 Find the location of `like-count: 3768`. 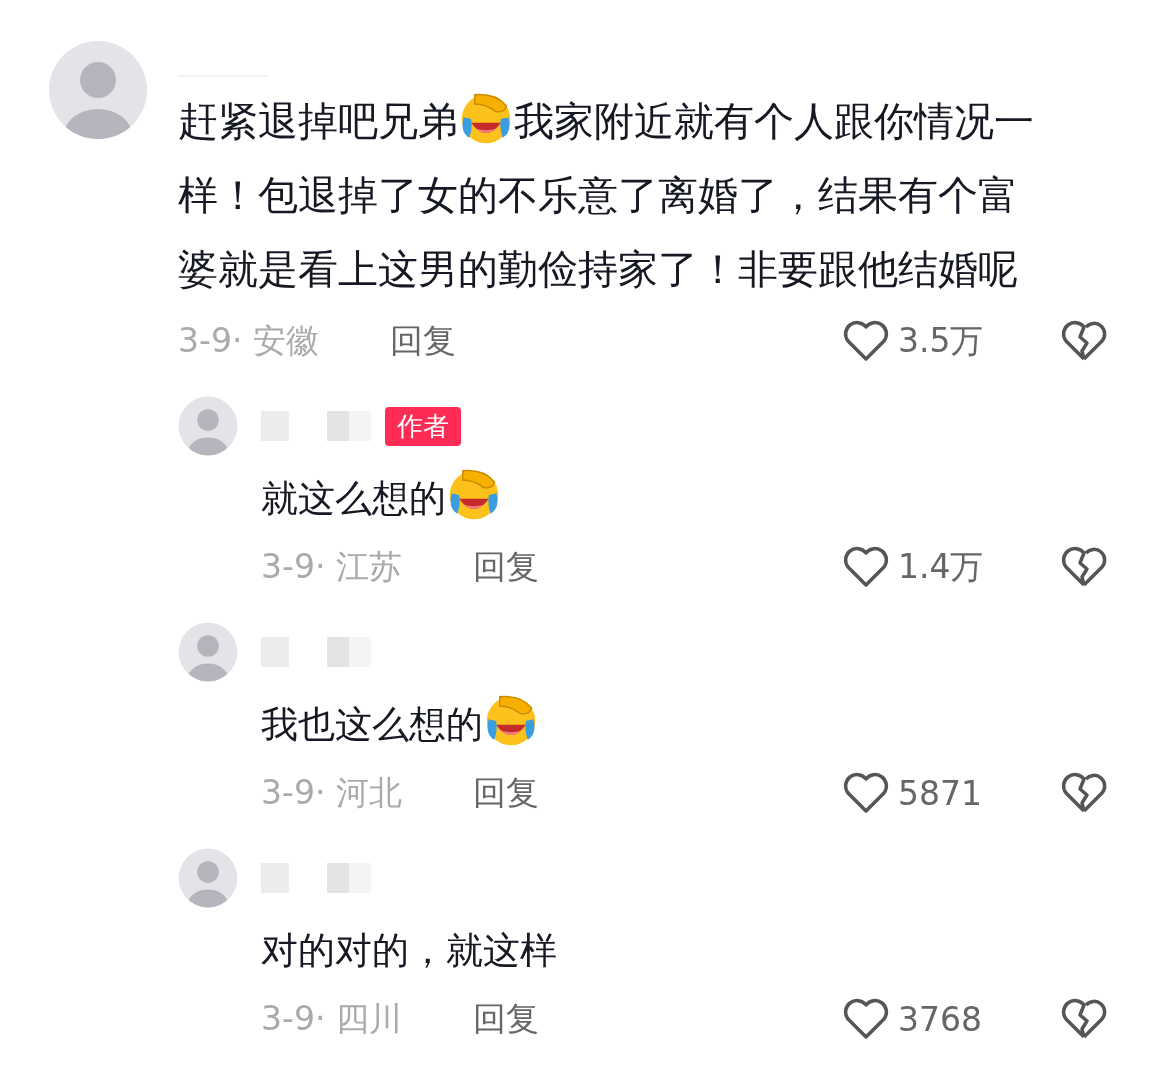

like-count: 3768 is located at coordinates (940, 1019).